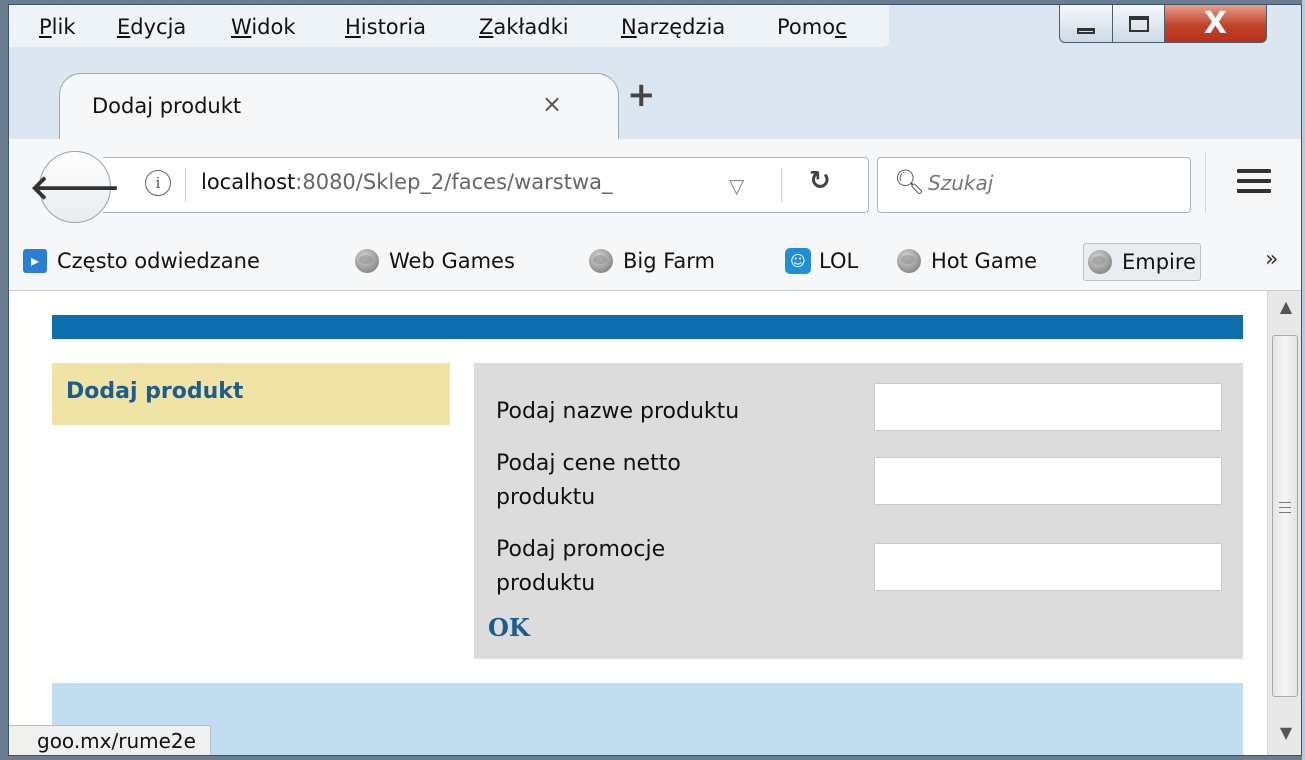 This screenshot has width=1305, height=760. I want to click on maximize-icon, so click(1138, 23).